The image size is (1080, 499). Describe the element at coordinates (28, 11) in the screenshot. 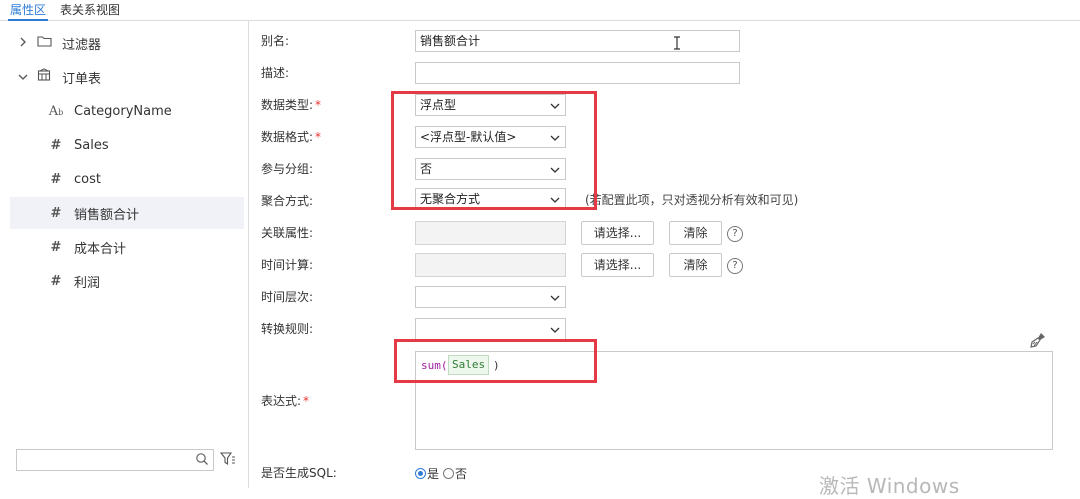

I see `tab-properties: 属性区` at that location.